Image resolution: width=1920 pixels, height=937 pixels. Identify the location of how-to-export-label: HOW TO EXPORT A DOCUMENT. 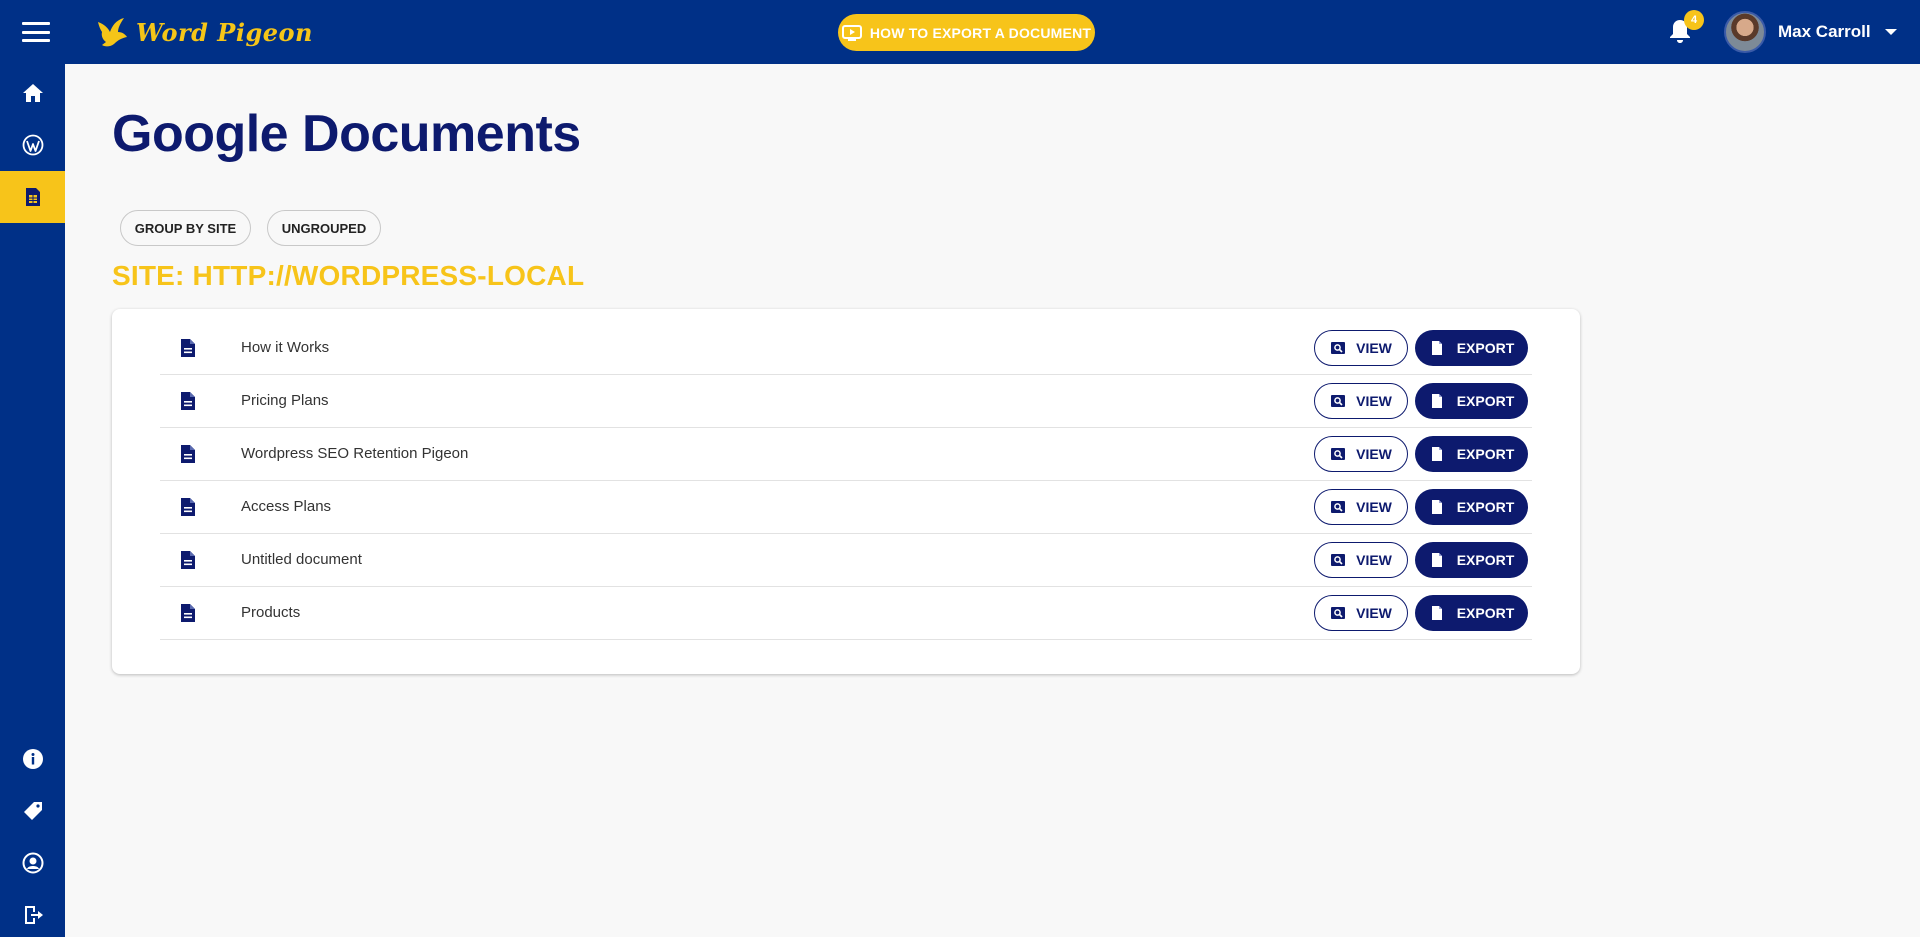
(980, 32).